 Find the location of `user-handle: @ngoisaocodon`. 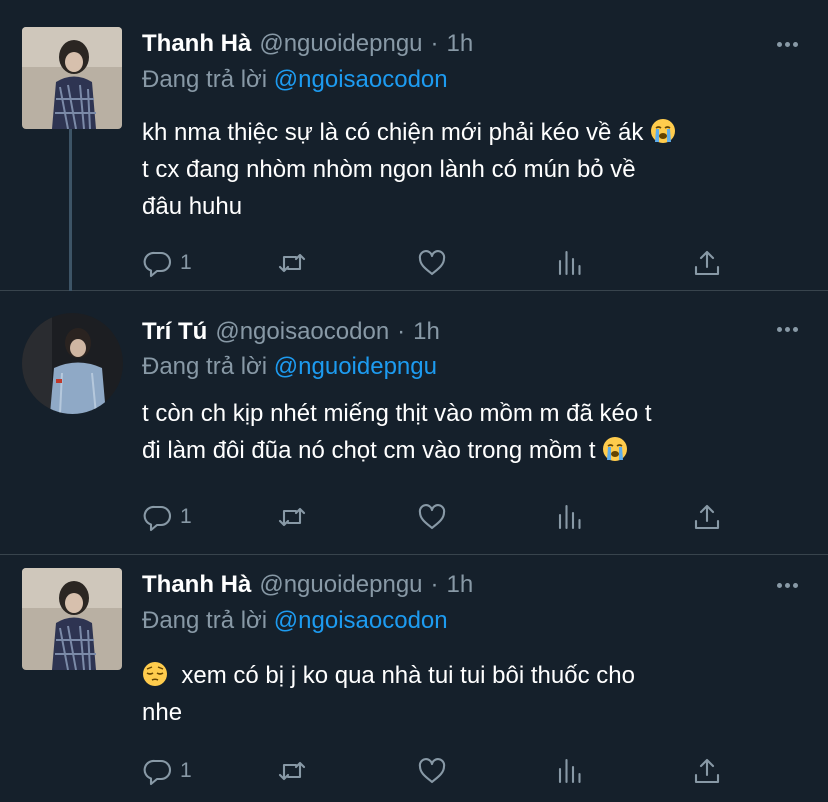

user-handle: @ngoisaocodon is located at coordinates (302, 332).